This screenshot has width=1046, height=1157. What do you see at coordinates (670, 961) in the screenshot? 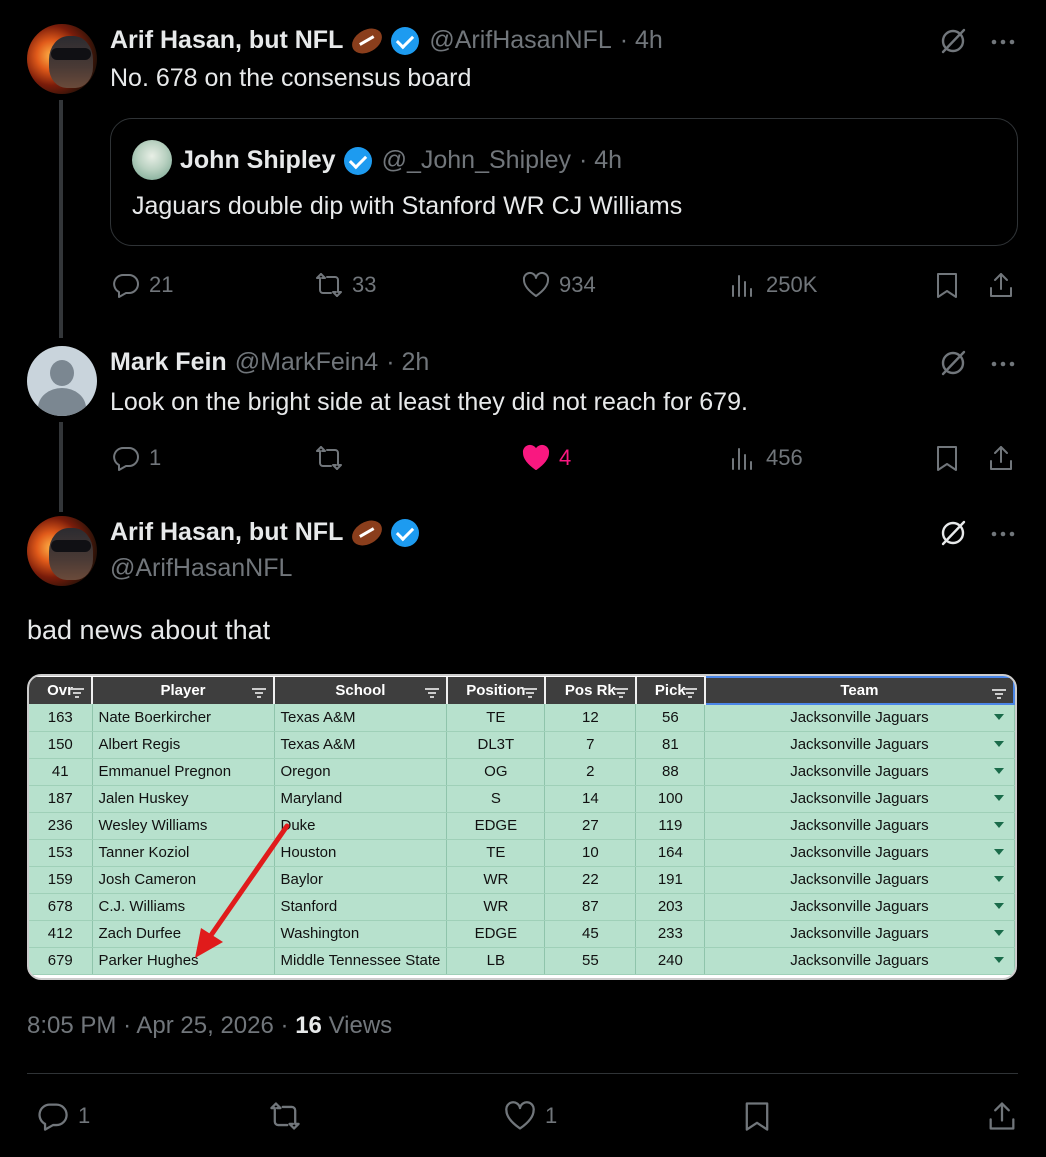
I see `table-cell: 240` at bounding box center [670, 961].